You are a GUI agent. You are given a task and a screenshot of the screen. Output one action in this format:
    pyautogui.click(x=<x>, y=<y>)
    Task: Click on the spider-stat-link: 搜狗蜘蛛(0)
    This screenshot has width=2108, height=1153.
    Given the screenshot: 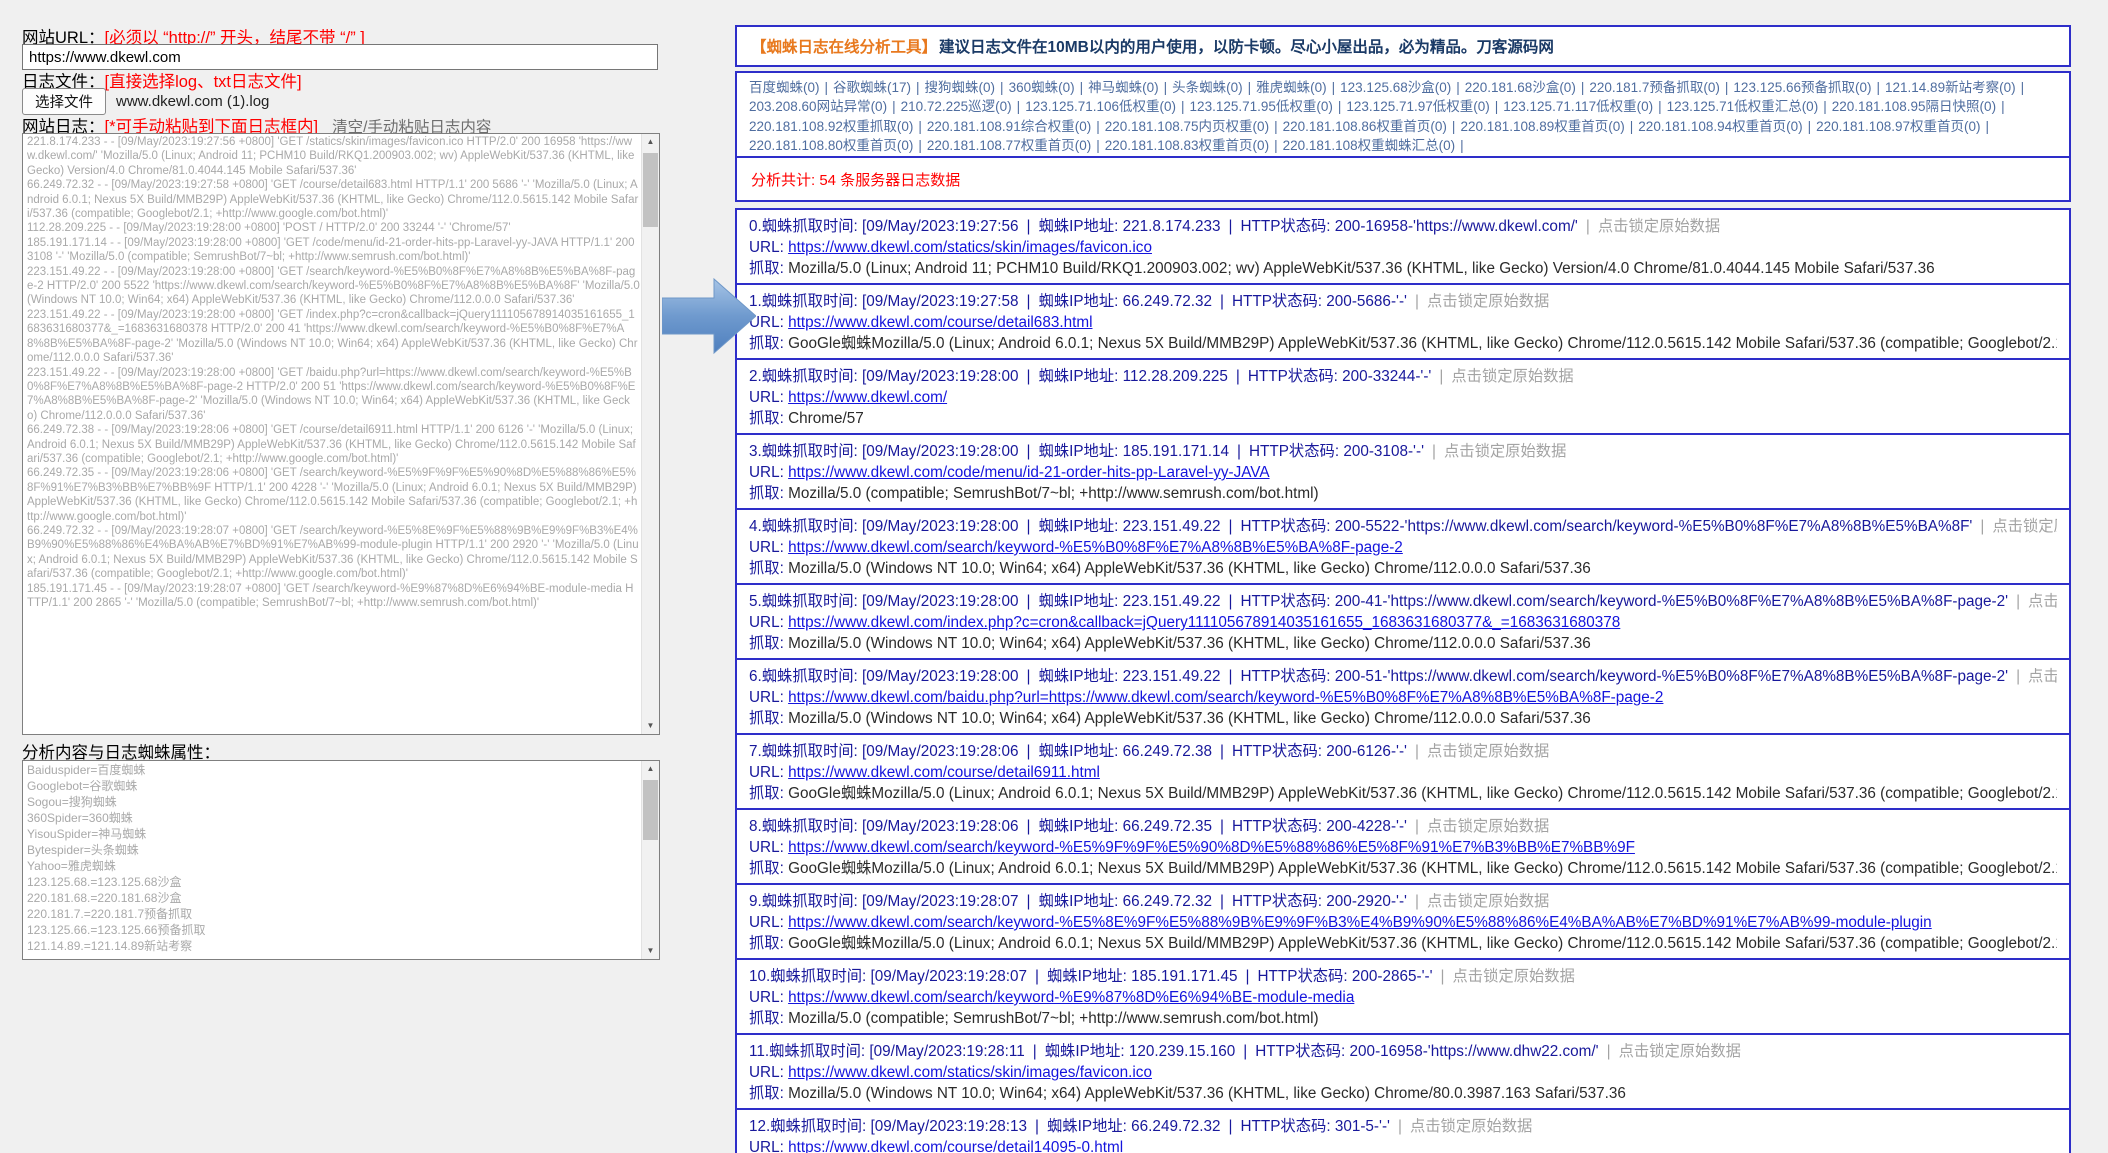 What is the action you would take?
    pyautogui.click(x=960, y=87)
    